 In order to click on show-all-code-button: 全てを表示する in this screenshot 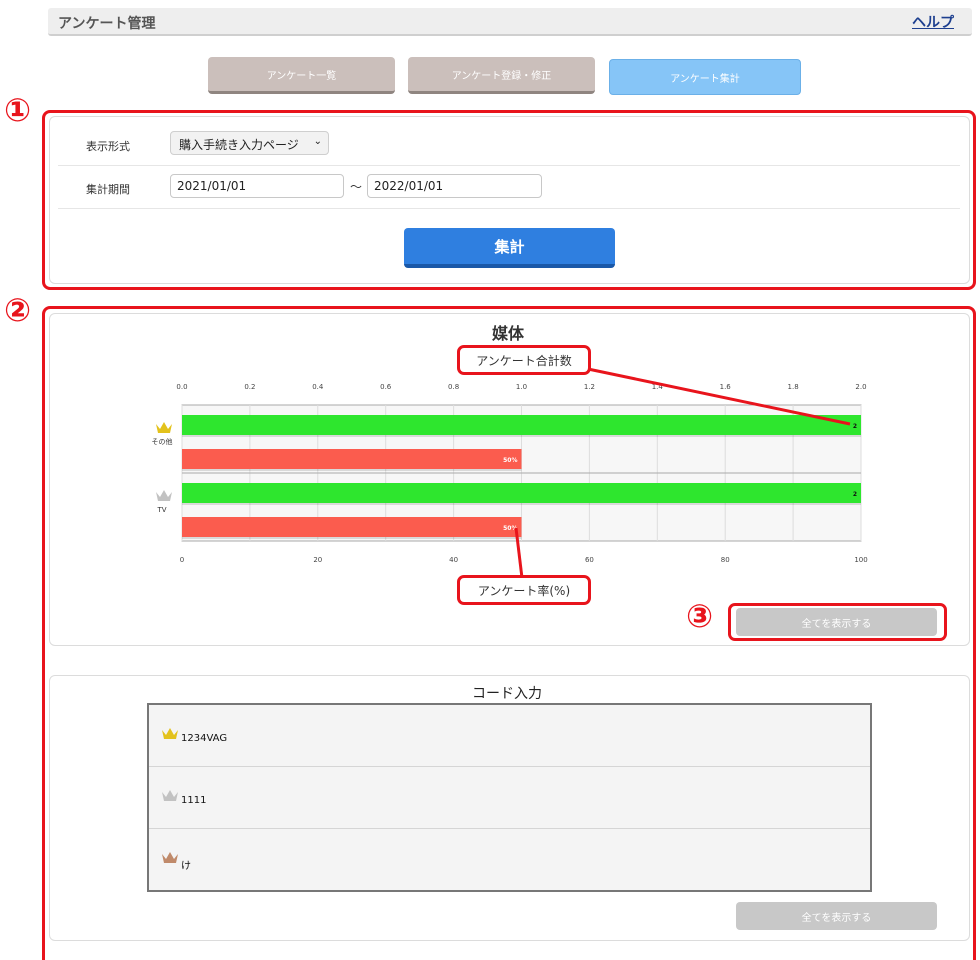, I will do `click(836, 916)`.